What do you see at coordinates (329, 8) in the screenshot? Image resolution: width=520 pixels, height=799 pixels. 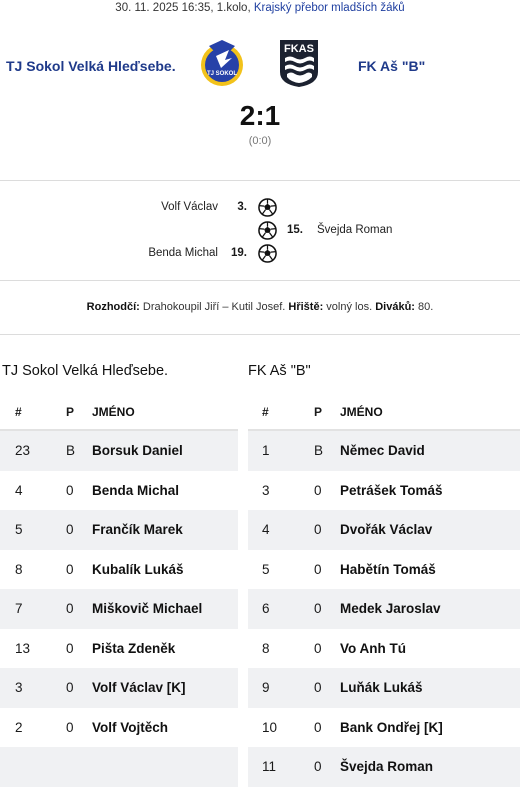 I see `competition-link: Krajský přebor mladších žáků` at bounding box center [329, 8].